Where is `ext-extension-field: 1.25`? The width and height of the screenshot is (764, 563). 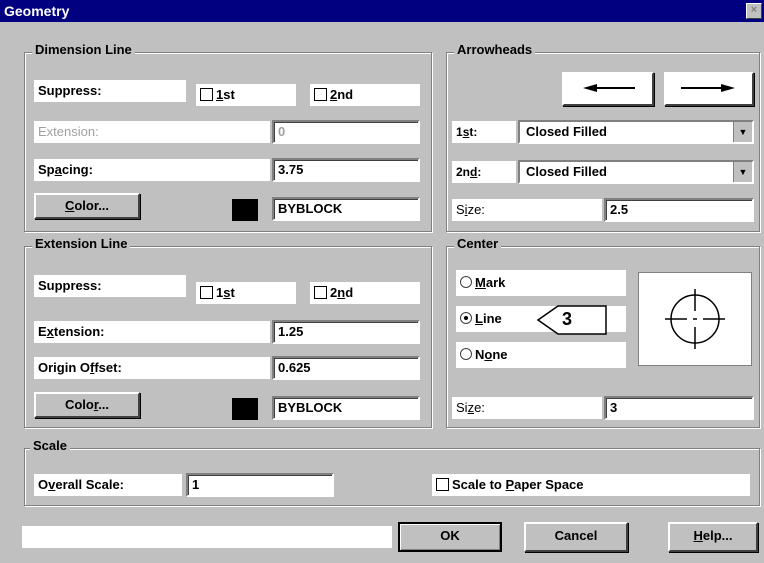
ext-extension-field: 1.25 is located at coordinates (346, 332).